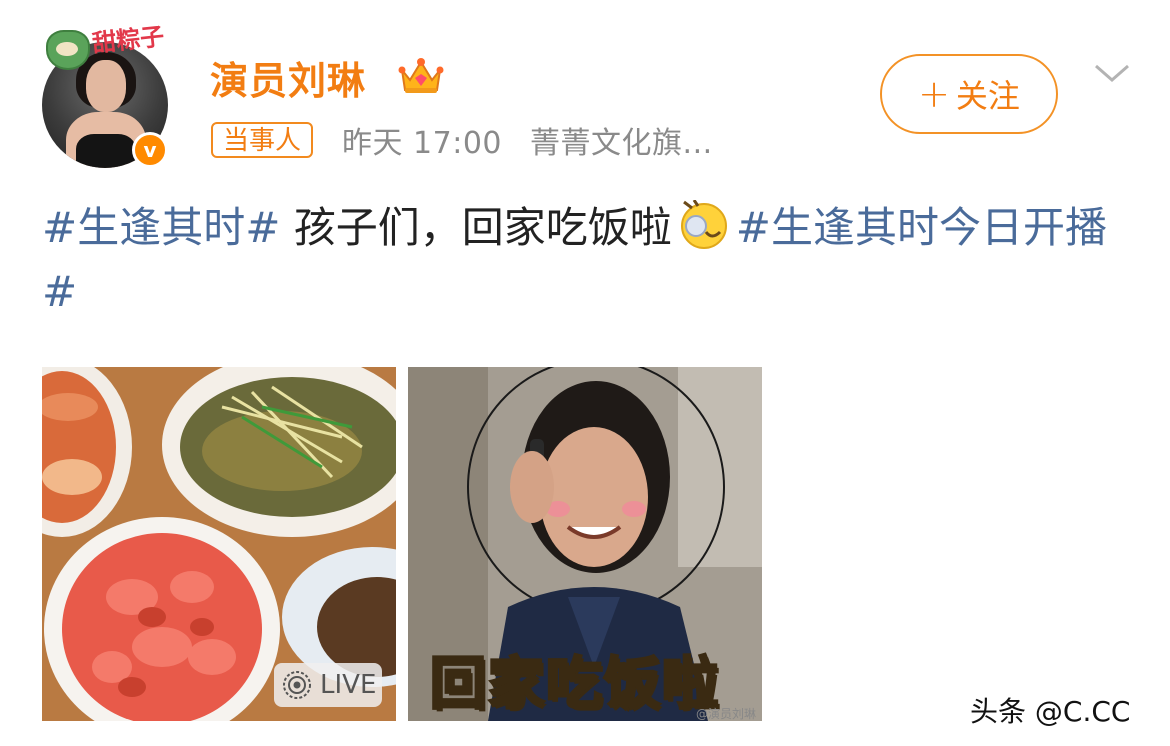  I want to click on username: 演员刘琳, so click(288, 77).